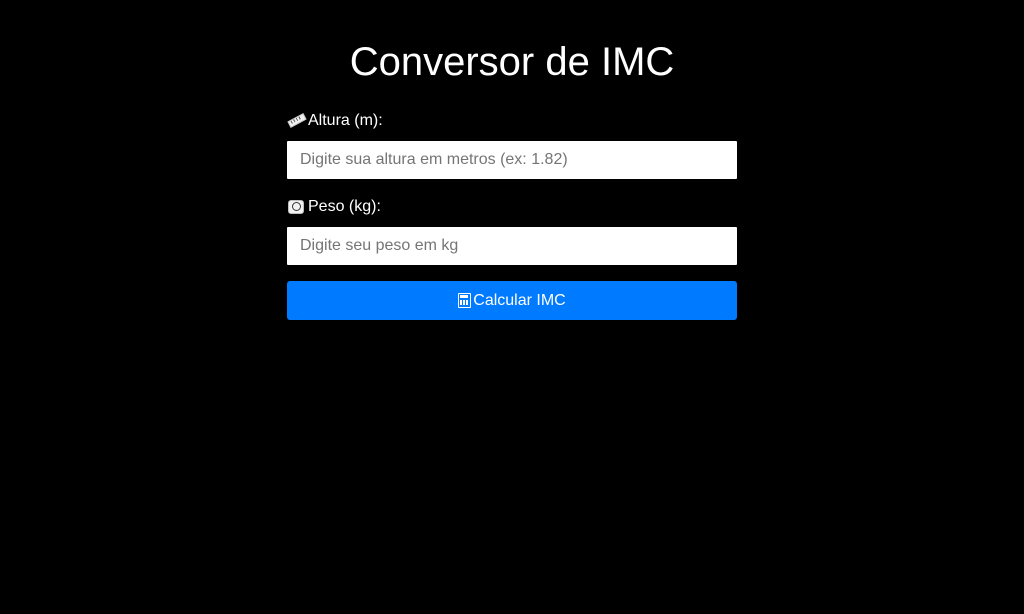 The height and width of the screenshot is (614, 1024). What do you see at coordinates (512, 207) in the screenshot?
I see `peso-label: Peso (kg):` at bounding box center [512, 207].